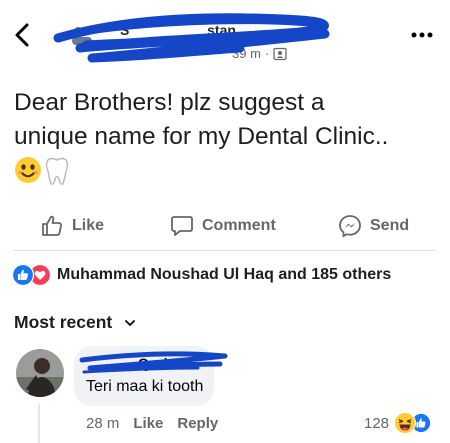  I want to click on speech-bubble-icon, so click(182, 226).